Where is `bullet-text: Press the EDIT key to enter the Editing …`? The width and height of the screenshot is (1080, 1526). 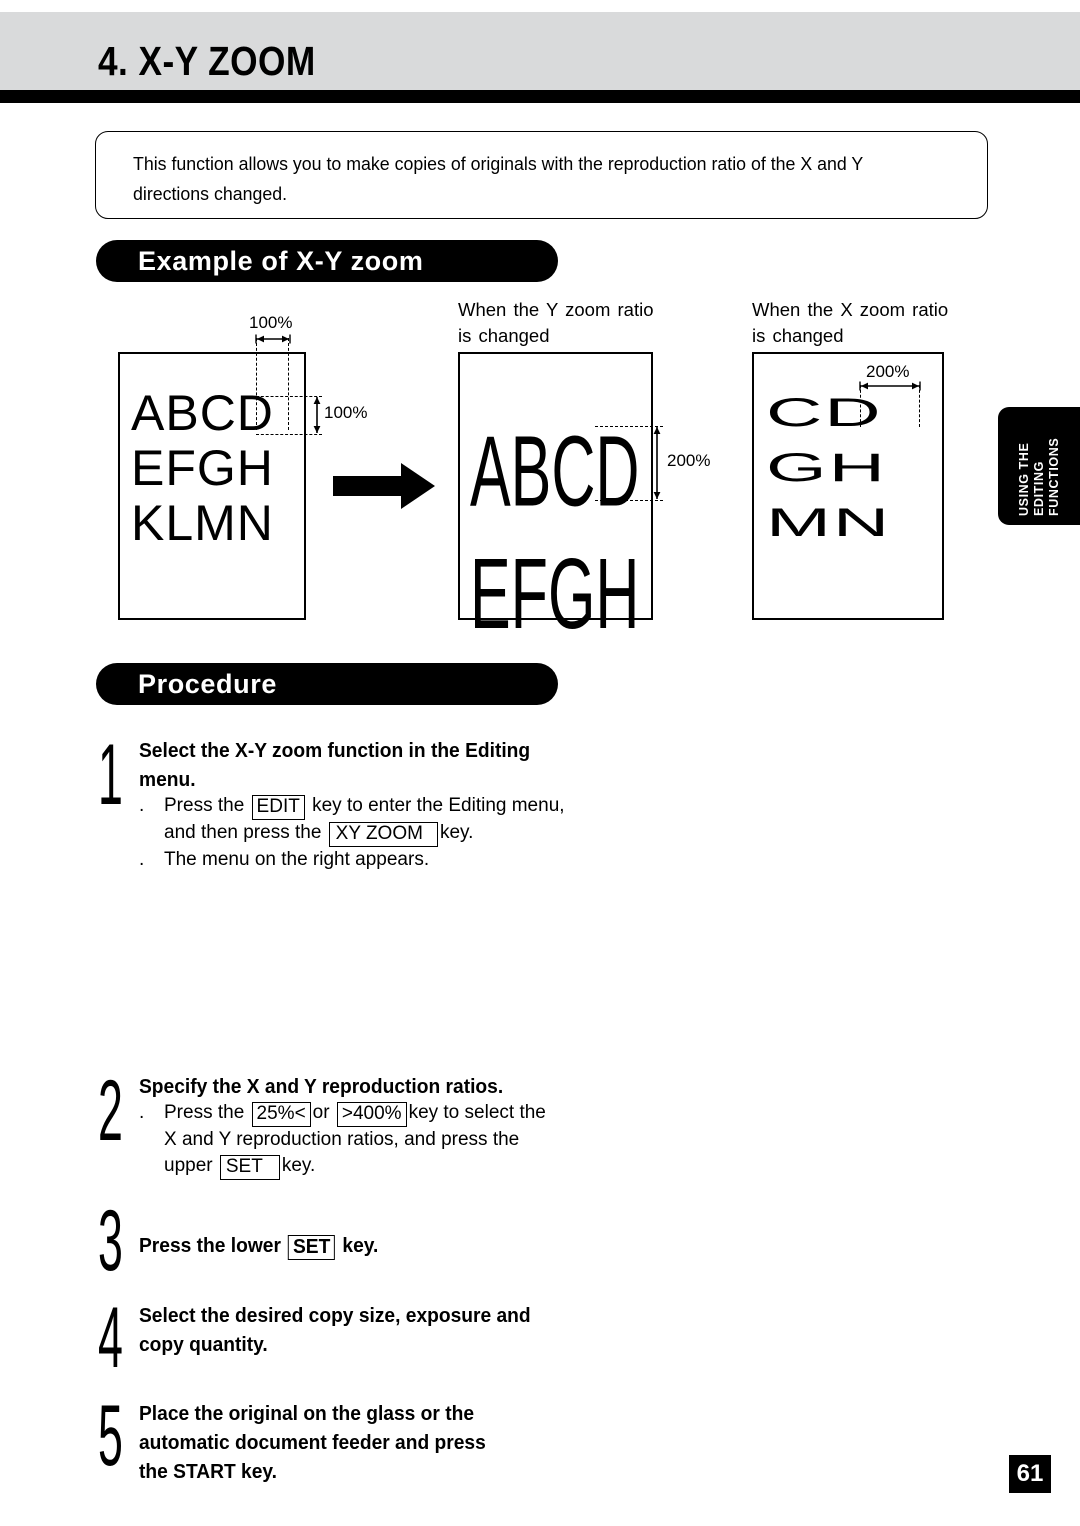
bullet-text: Press the EDIT key to enter the Editing … is located at coordinates (376, 820).